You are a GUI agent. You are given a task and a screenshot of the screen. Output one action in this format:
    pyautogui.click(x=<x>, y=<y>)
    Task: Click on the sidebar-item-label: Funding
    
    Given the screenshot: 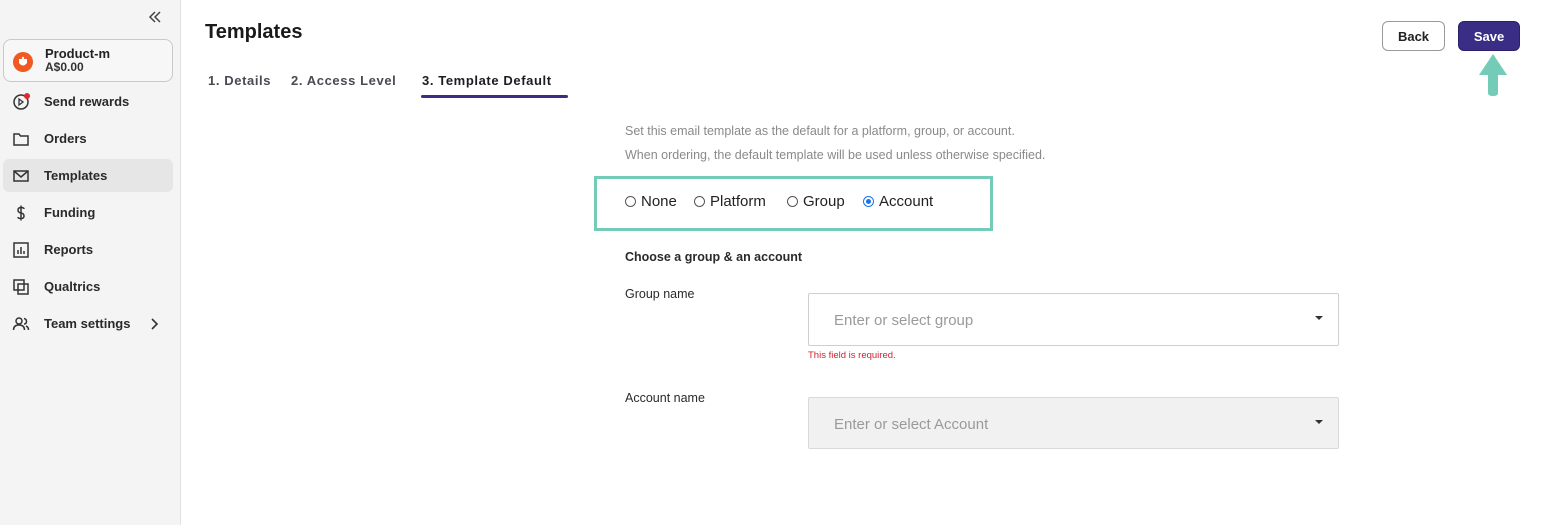 What is the action you would take?
    pyautogui.click(x=70, y=212)
    